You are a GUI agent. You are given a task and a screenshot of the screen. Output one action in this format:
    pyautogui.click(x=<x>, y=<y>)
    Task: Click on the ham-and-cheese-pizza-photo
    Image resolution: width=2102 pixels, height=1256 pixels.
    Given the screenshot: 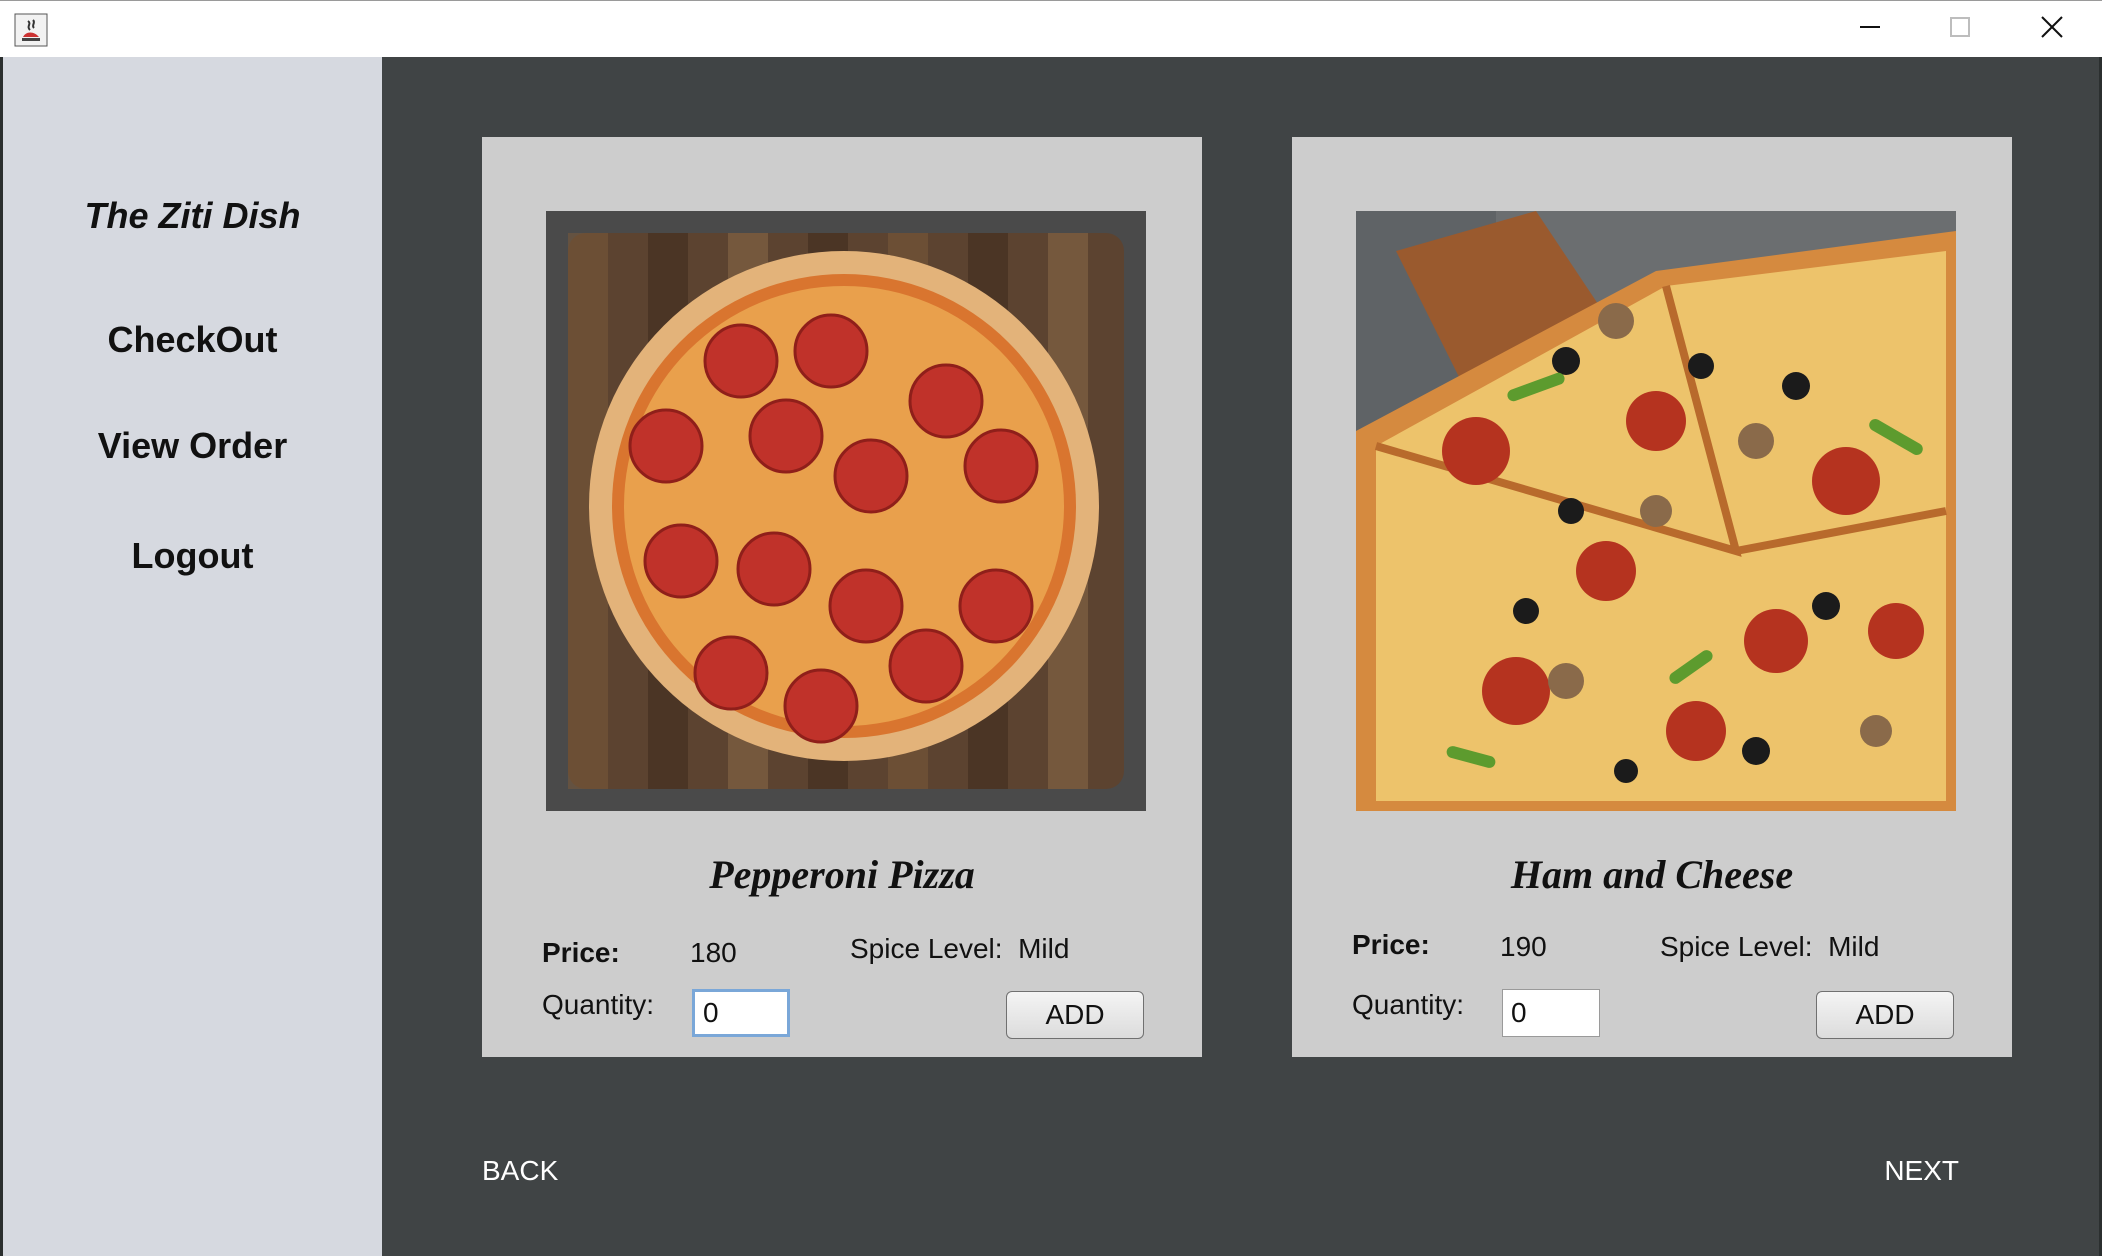 What is the action you would take?
    pyautogui.click(x=1656, y=511)
    